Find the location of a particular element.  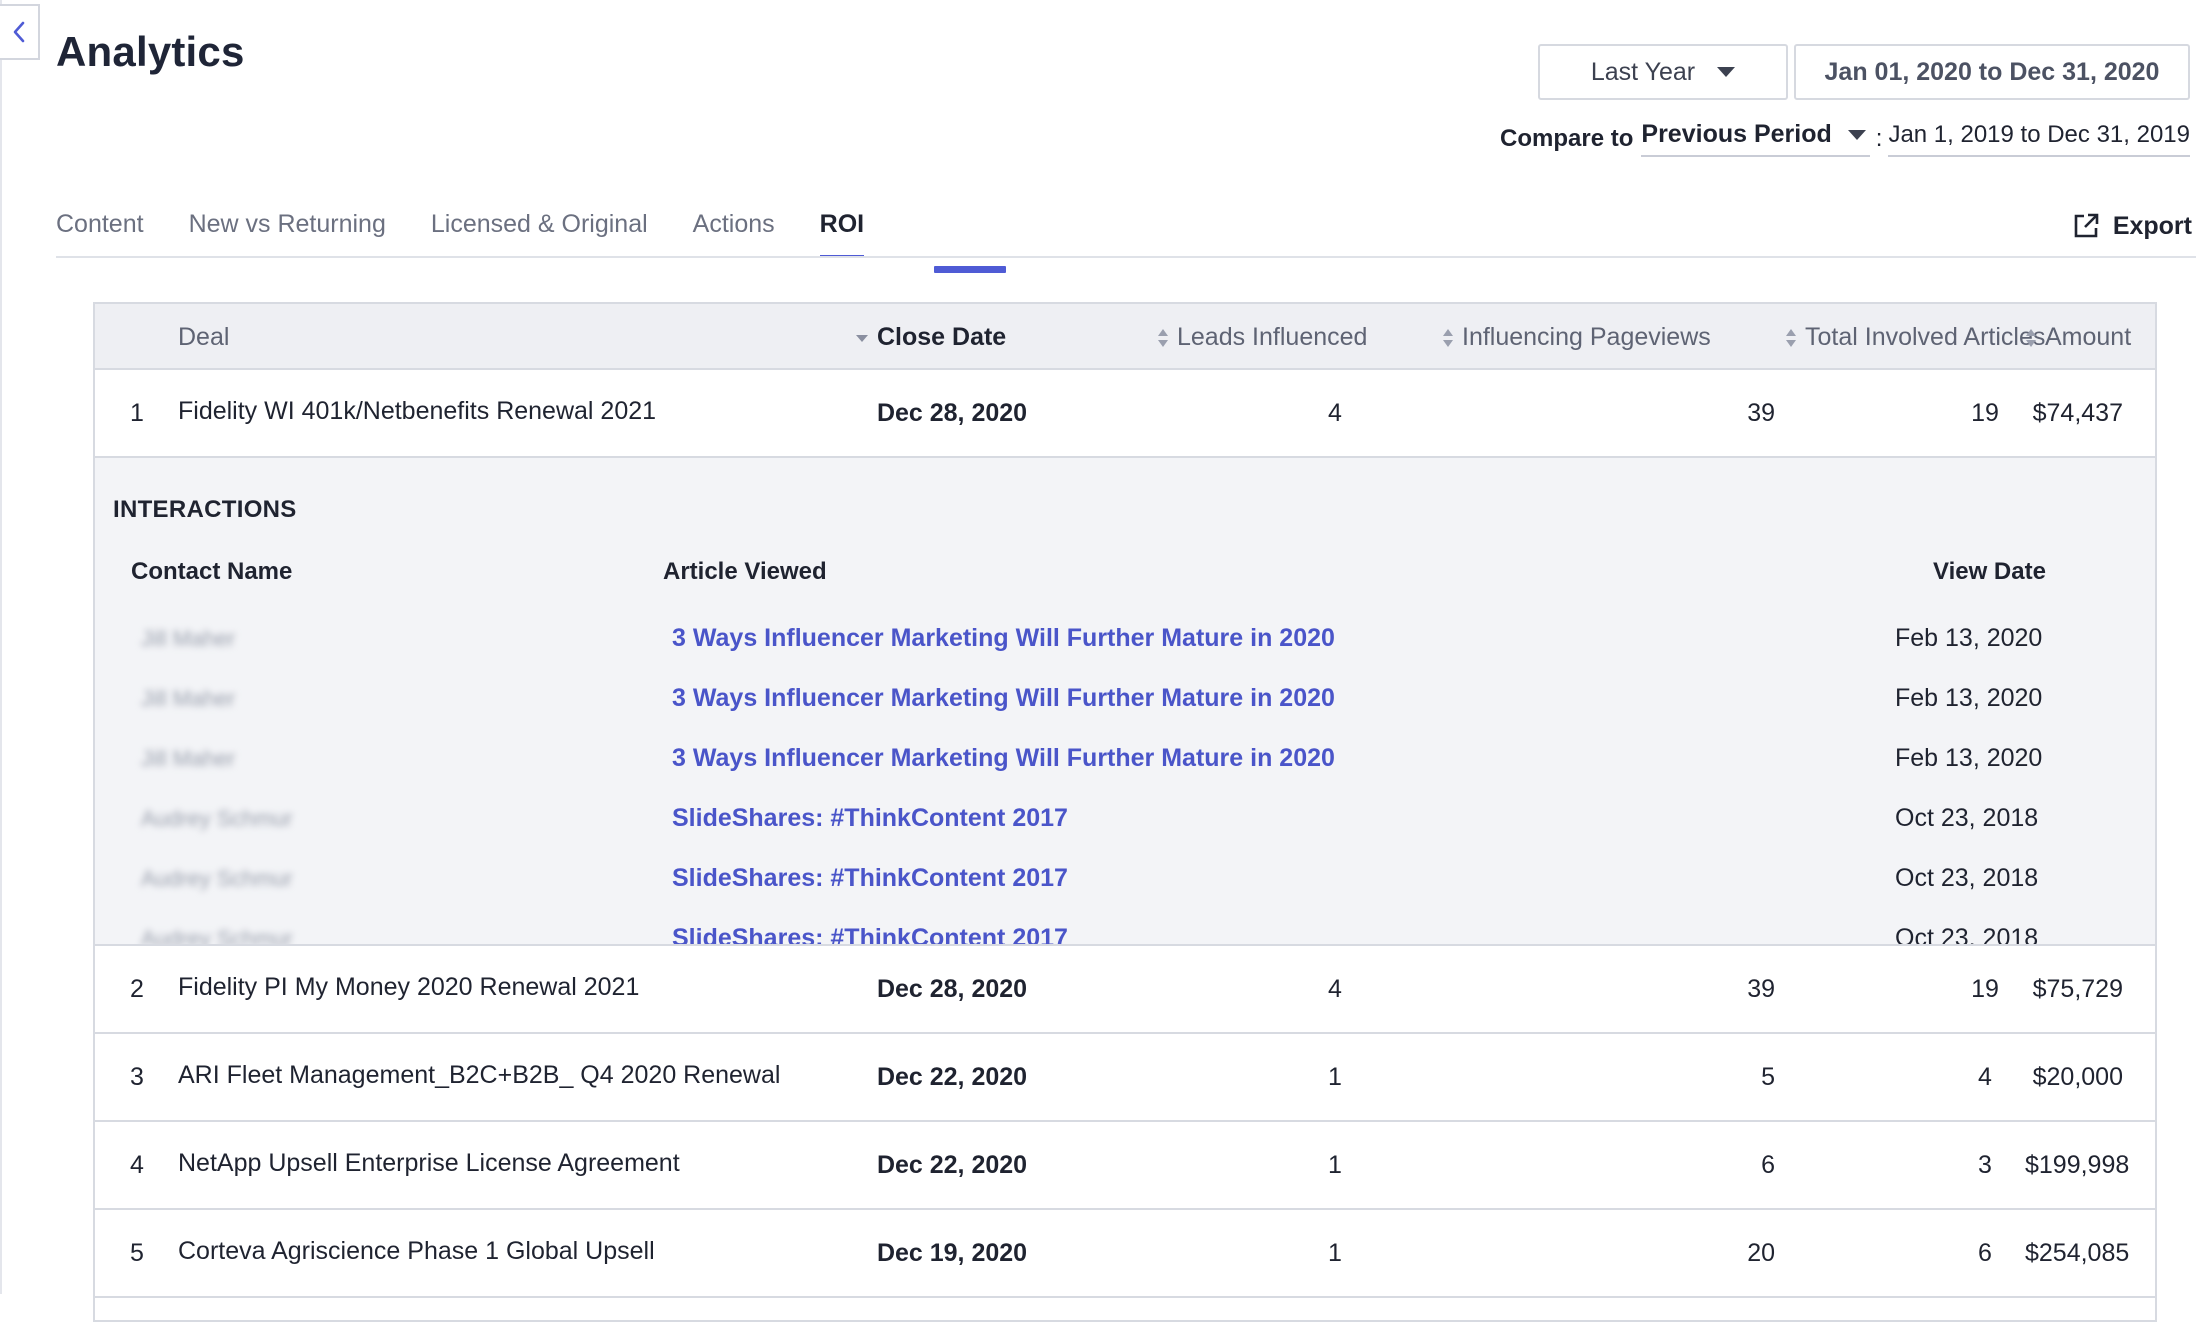

interactions-header-contact: Contact Name is located at coordinates (212, 571).